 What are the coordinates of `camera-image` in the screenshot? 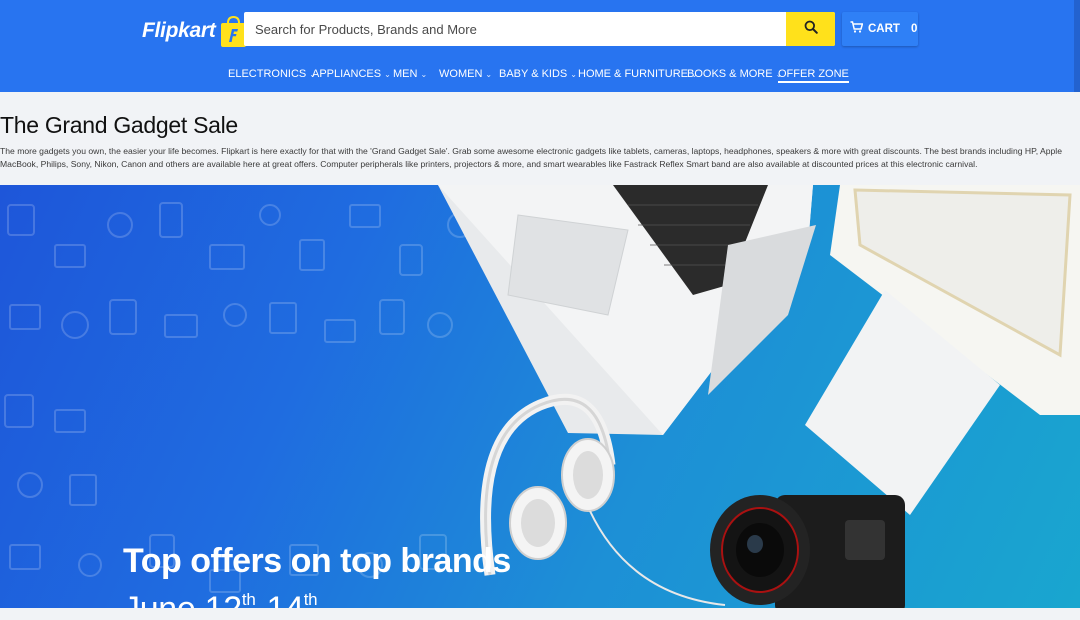 It's located at (807, 551).